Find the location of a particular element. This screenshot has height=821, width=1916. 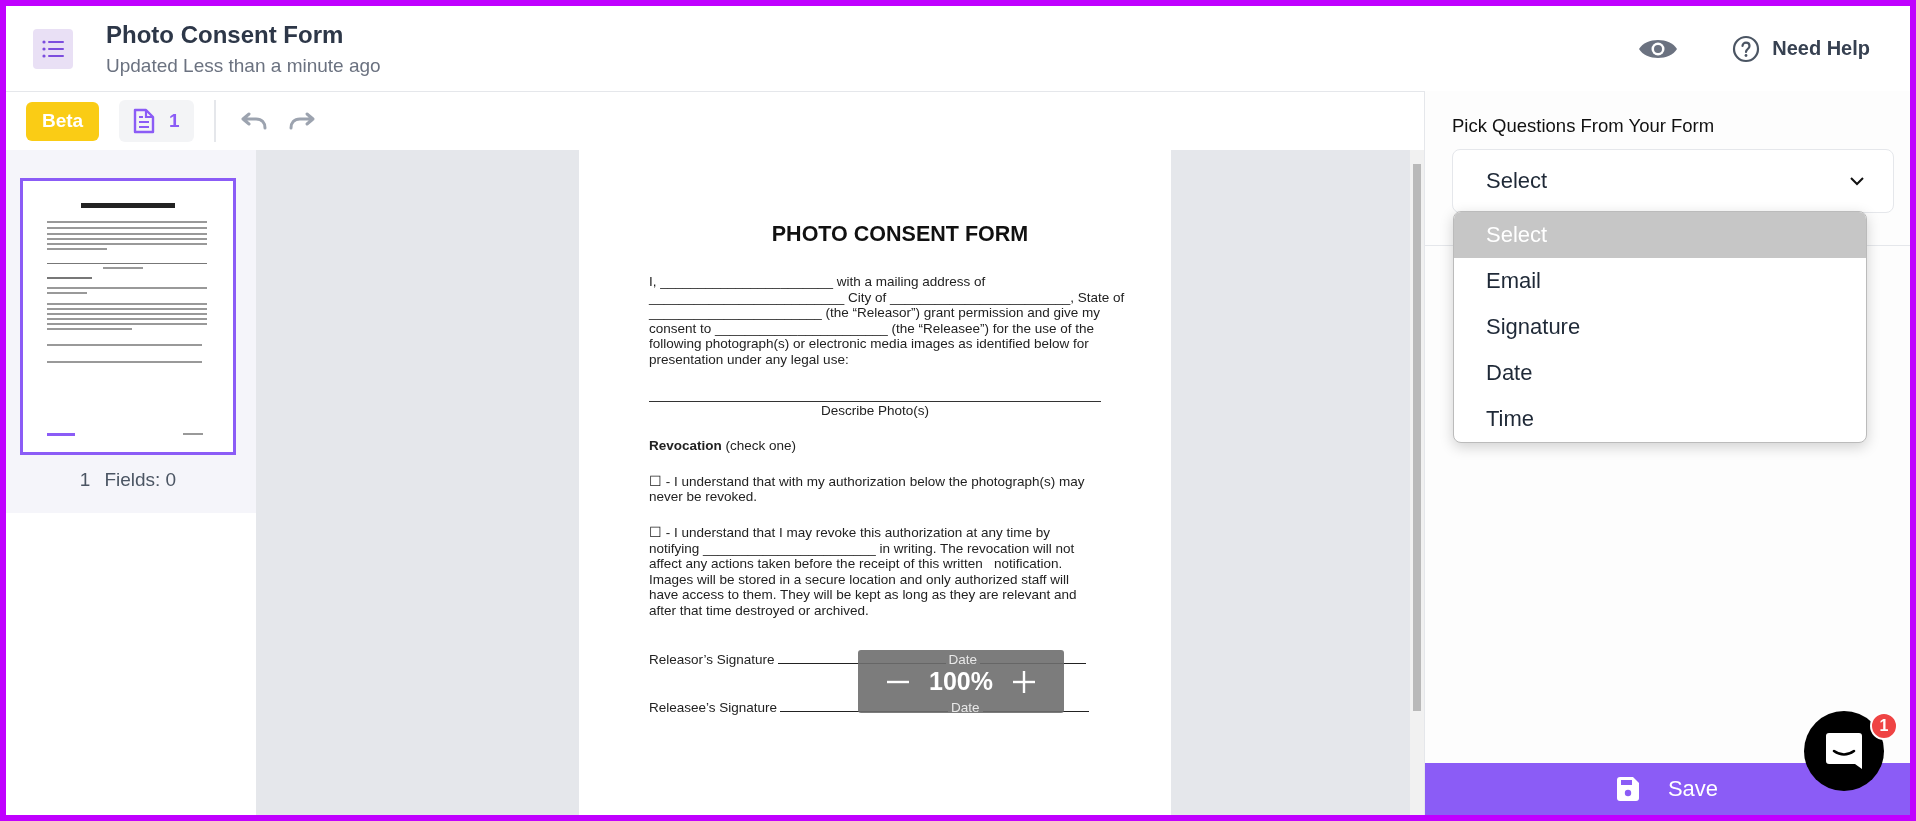

pages-button: 1 is located at coordinates (156, 121).